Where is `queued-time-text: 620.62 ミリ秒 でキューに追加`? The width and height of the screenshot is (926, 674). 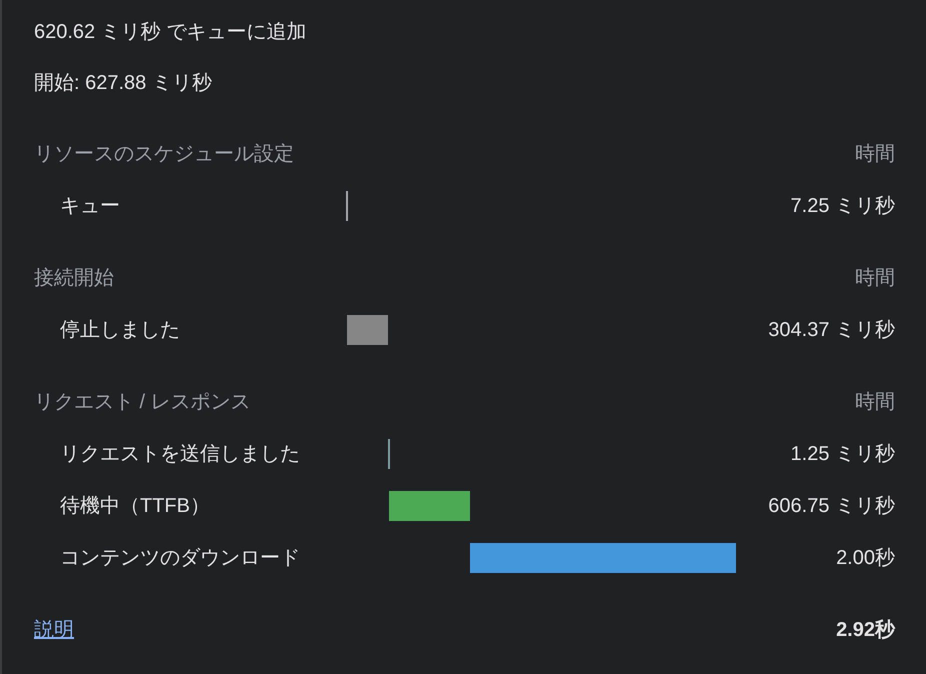
queued-time-text: 620.62 ミリ秒 でキューに追加 is located at coordinates (170, 32).